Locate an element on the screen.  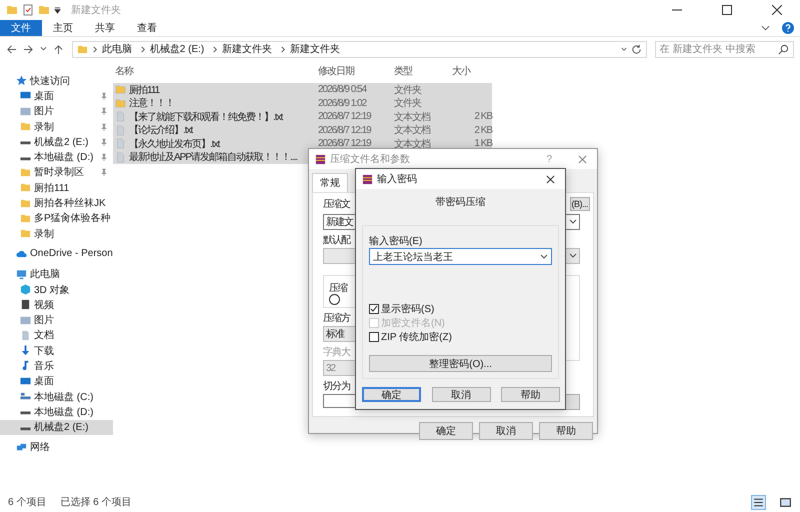
sidebar-item: 下载 is located at coordinates (56, 350).